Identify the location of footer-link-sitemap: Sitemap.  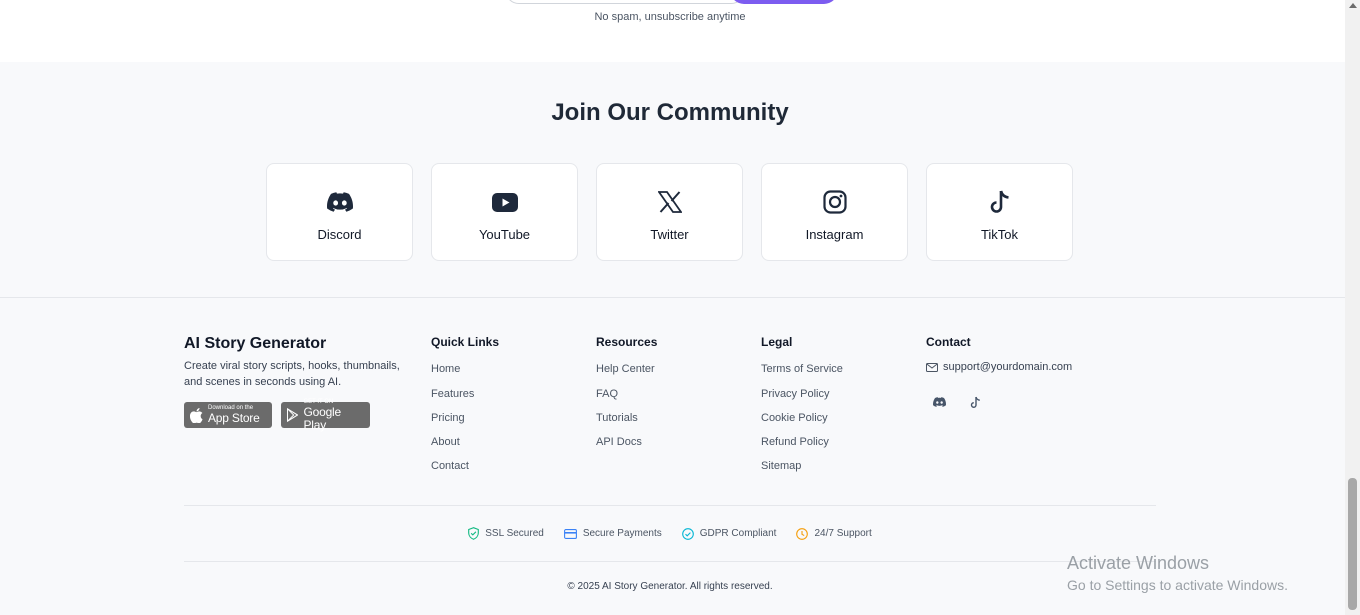
(781, 466).